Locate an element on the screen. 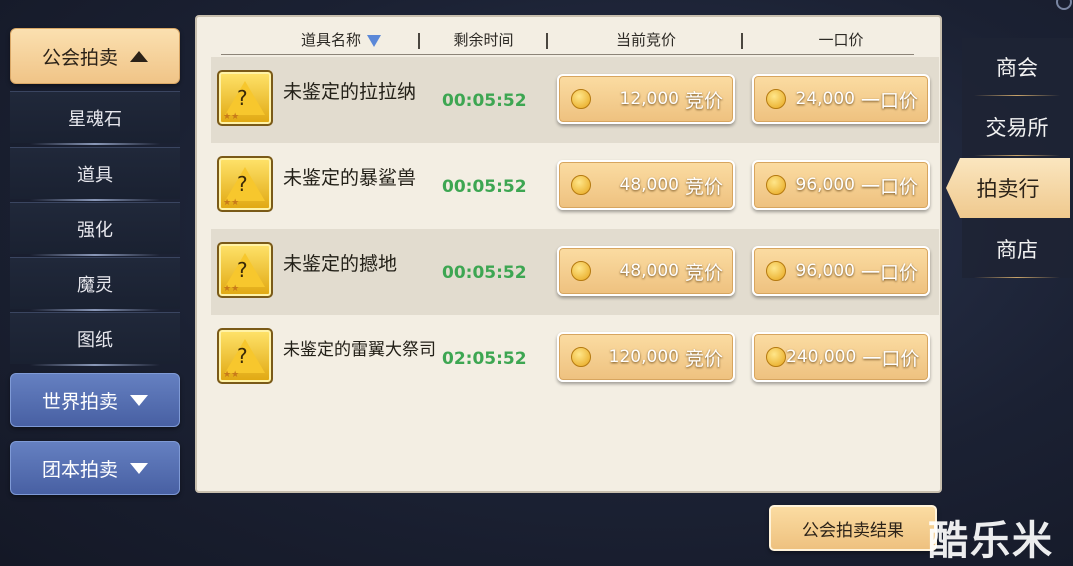  item-name: 未鉴定的撼地 is located at coordinates (340, 264).